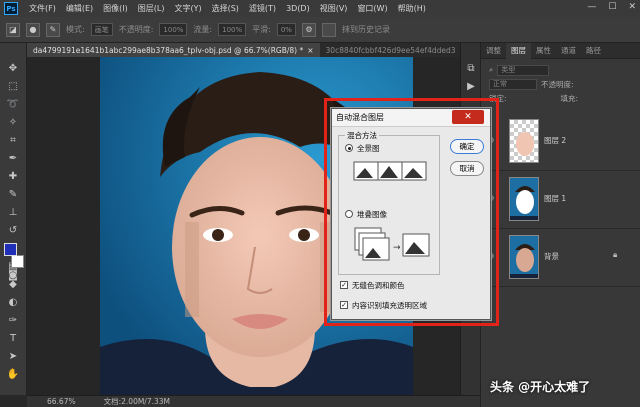 This screenshot has height=407, width=640. I want to click on eraser-tool-icon: ◪, so click(13, 29).